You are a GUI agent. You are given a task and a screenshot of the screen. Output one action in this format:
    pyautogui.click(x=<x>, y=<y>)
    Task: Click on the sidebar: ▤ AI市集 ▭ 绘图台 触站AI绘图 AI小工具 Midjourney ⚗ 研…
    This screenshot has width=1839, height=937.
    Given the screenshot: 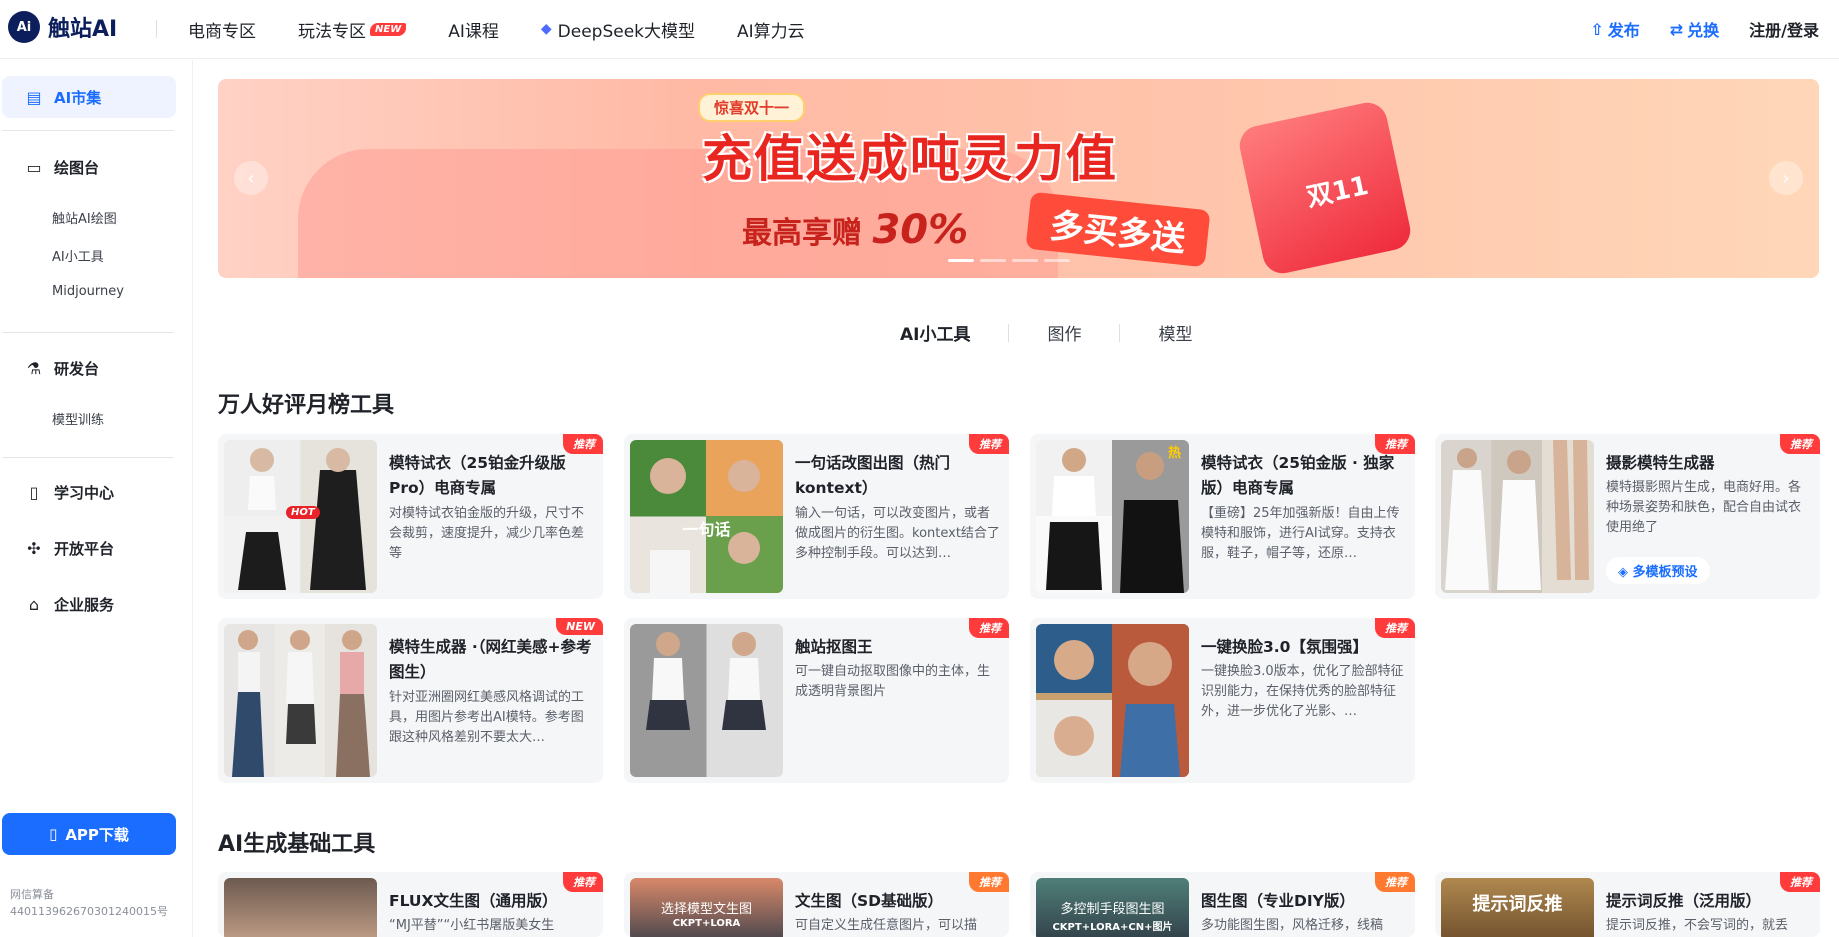 What is the action you would take?
    pyautogui.click(x=96, y=498)
    